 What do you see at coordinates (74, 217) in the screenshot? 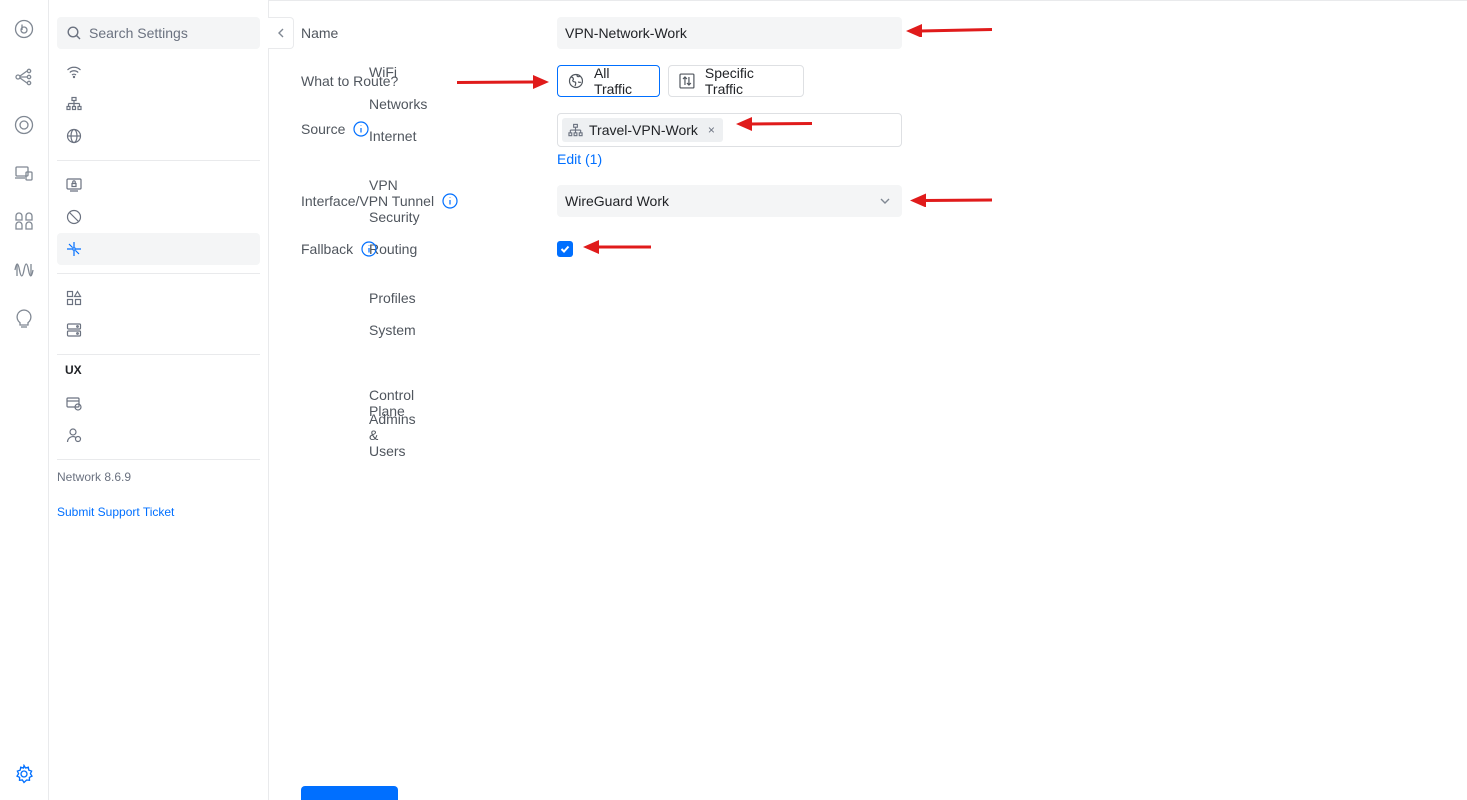
I see `shield-icon` at bounding box center [74, 217].